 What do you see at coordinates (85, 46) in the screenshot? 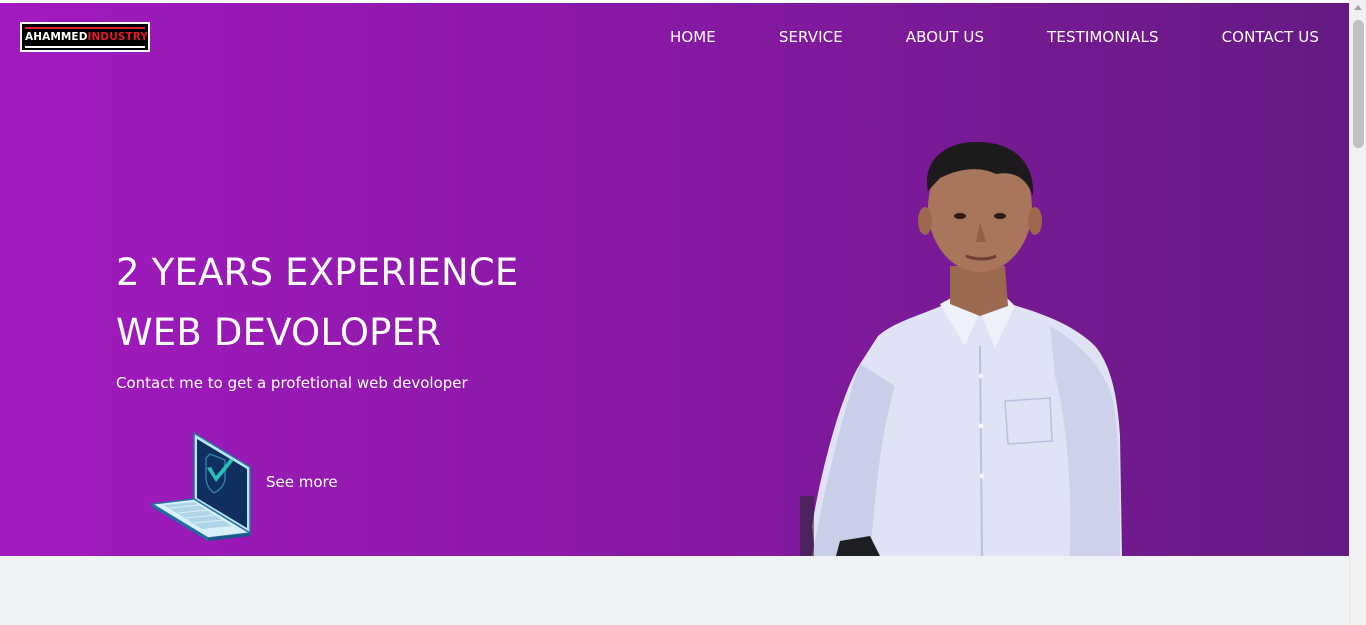
I see `logo-bottom-rule` at bounding box center [85, 46].